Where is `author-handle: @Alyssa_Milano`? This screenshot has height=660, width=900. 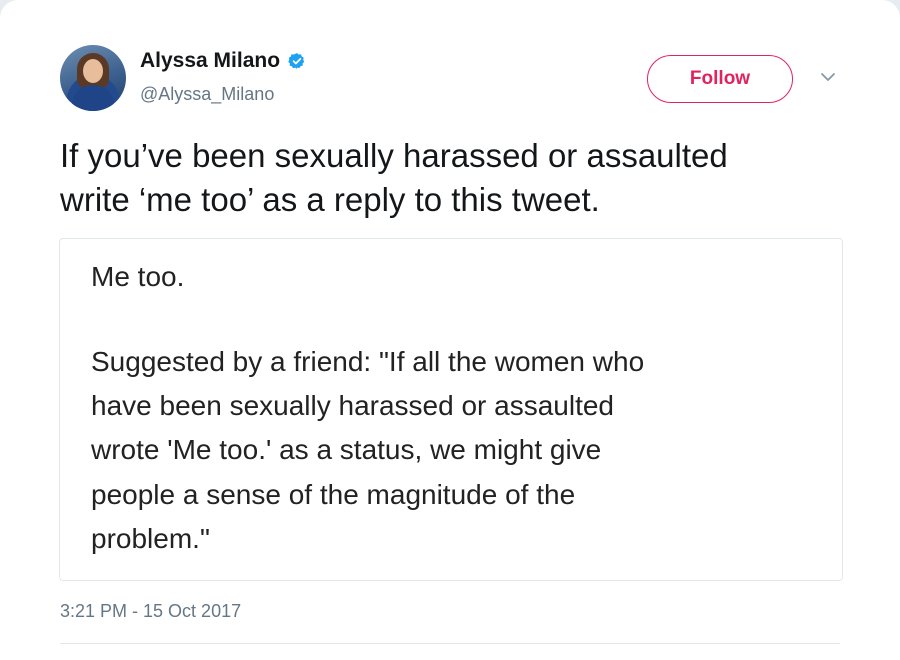
author-handle: @Alyssa_Milano is located at coordinates (207, 94).